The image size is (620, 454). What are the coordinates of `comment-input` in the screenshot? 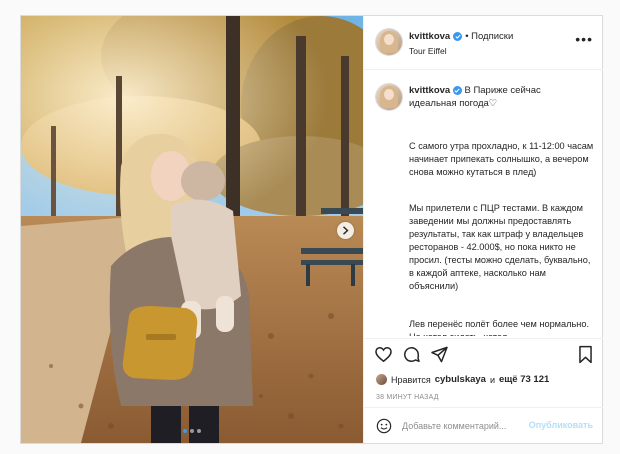 It's located at (467, 426).